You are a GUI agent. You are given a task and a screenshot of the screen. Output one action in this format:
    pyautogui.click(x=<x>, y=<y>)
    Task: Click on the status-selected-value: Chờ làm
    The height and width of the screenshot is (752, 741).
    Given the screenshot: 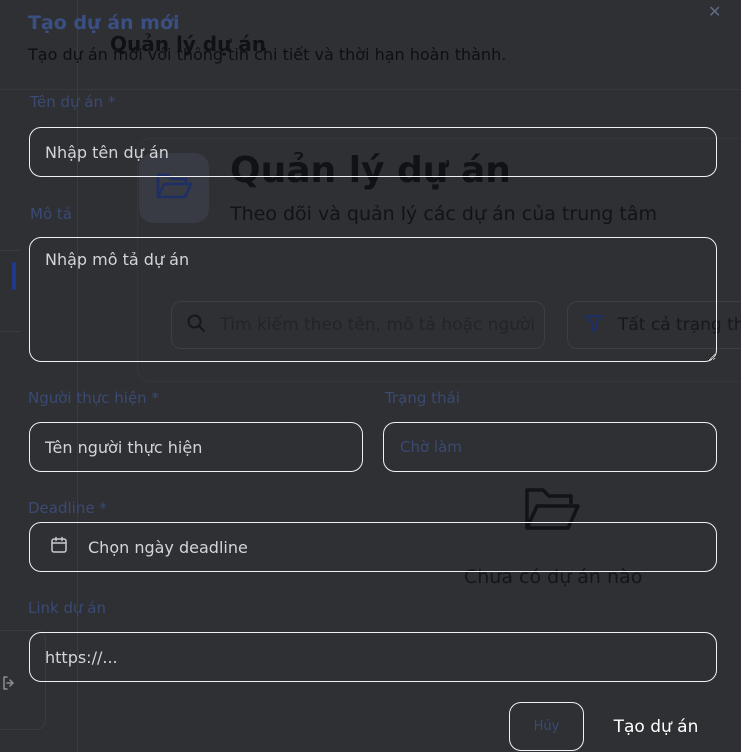 What is the action you would take?
    pyautogui.click(x=431, y=447)
    